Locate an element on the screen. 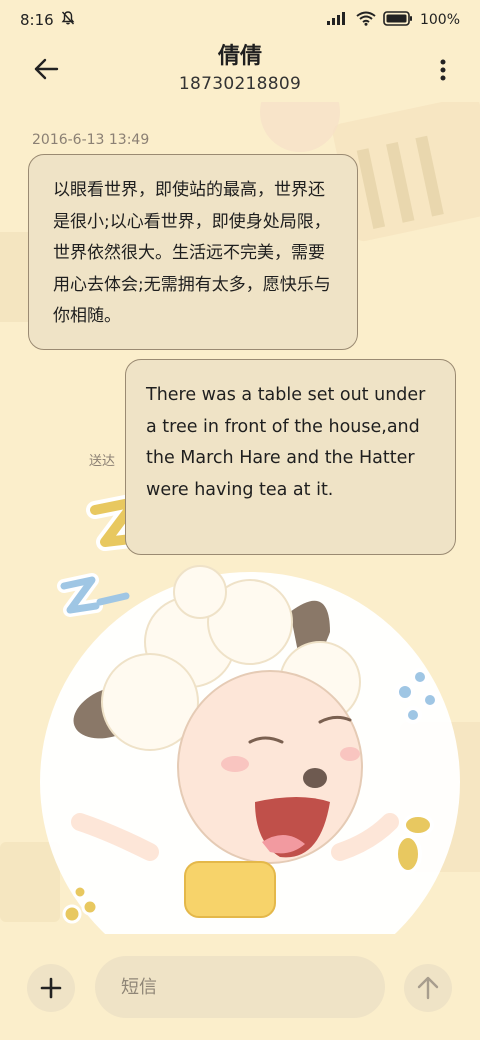 The height and width of the screenshot is (1040, 480). more-vert-icon is located at coordinates (443, 70).